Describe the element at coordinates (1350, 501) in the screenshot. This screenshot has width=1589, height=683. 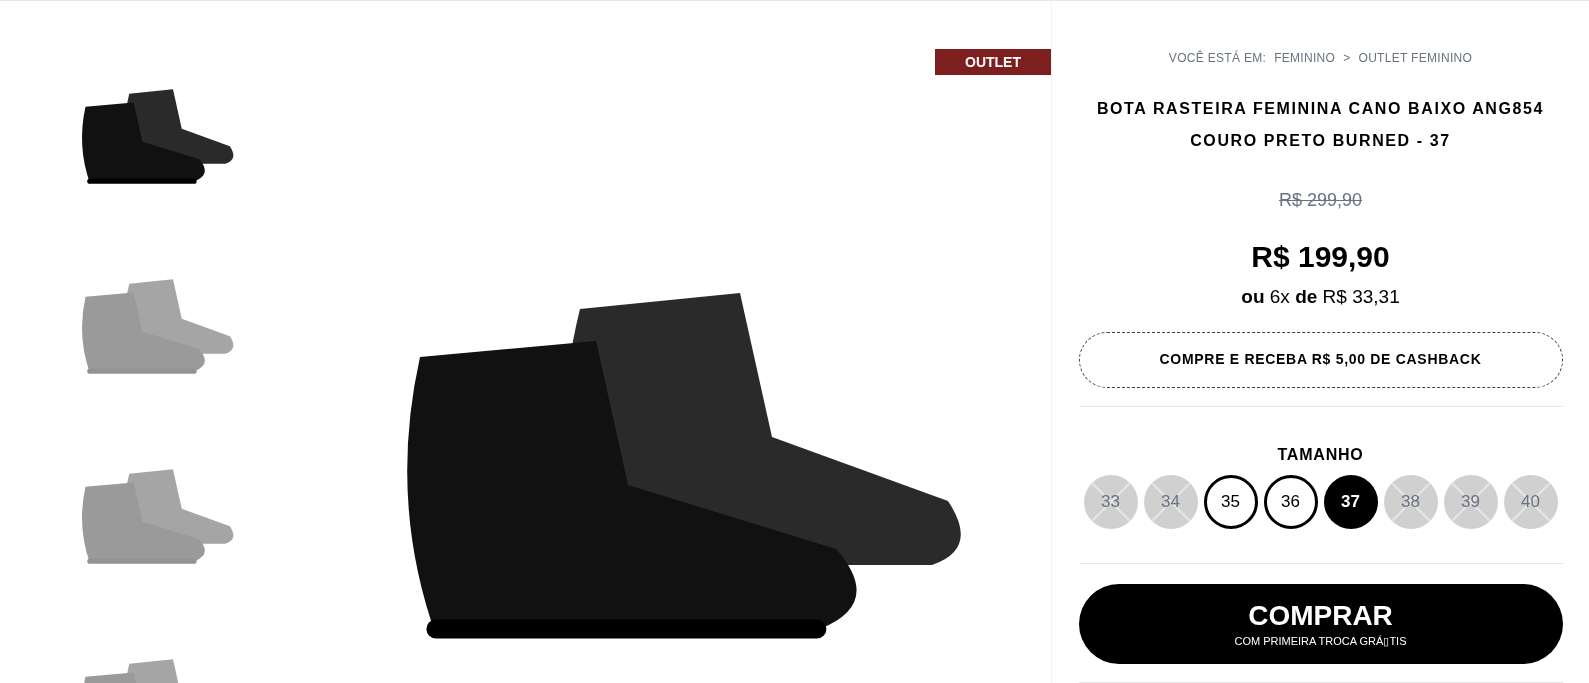
I see `size-option: 37` at that location.